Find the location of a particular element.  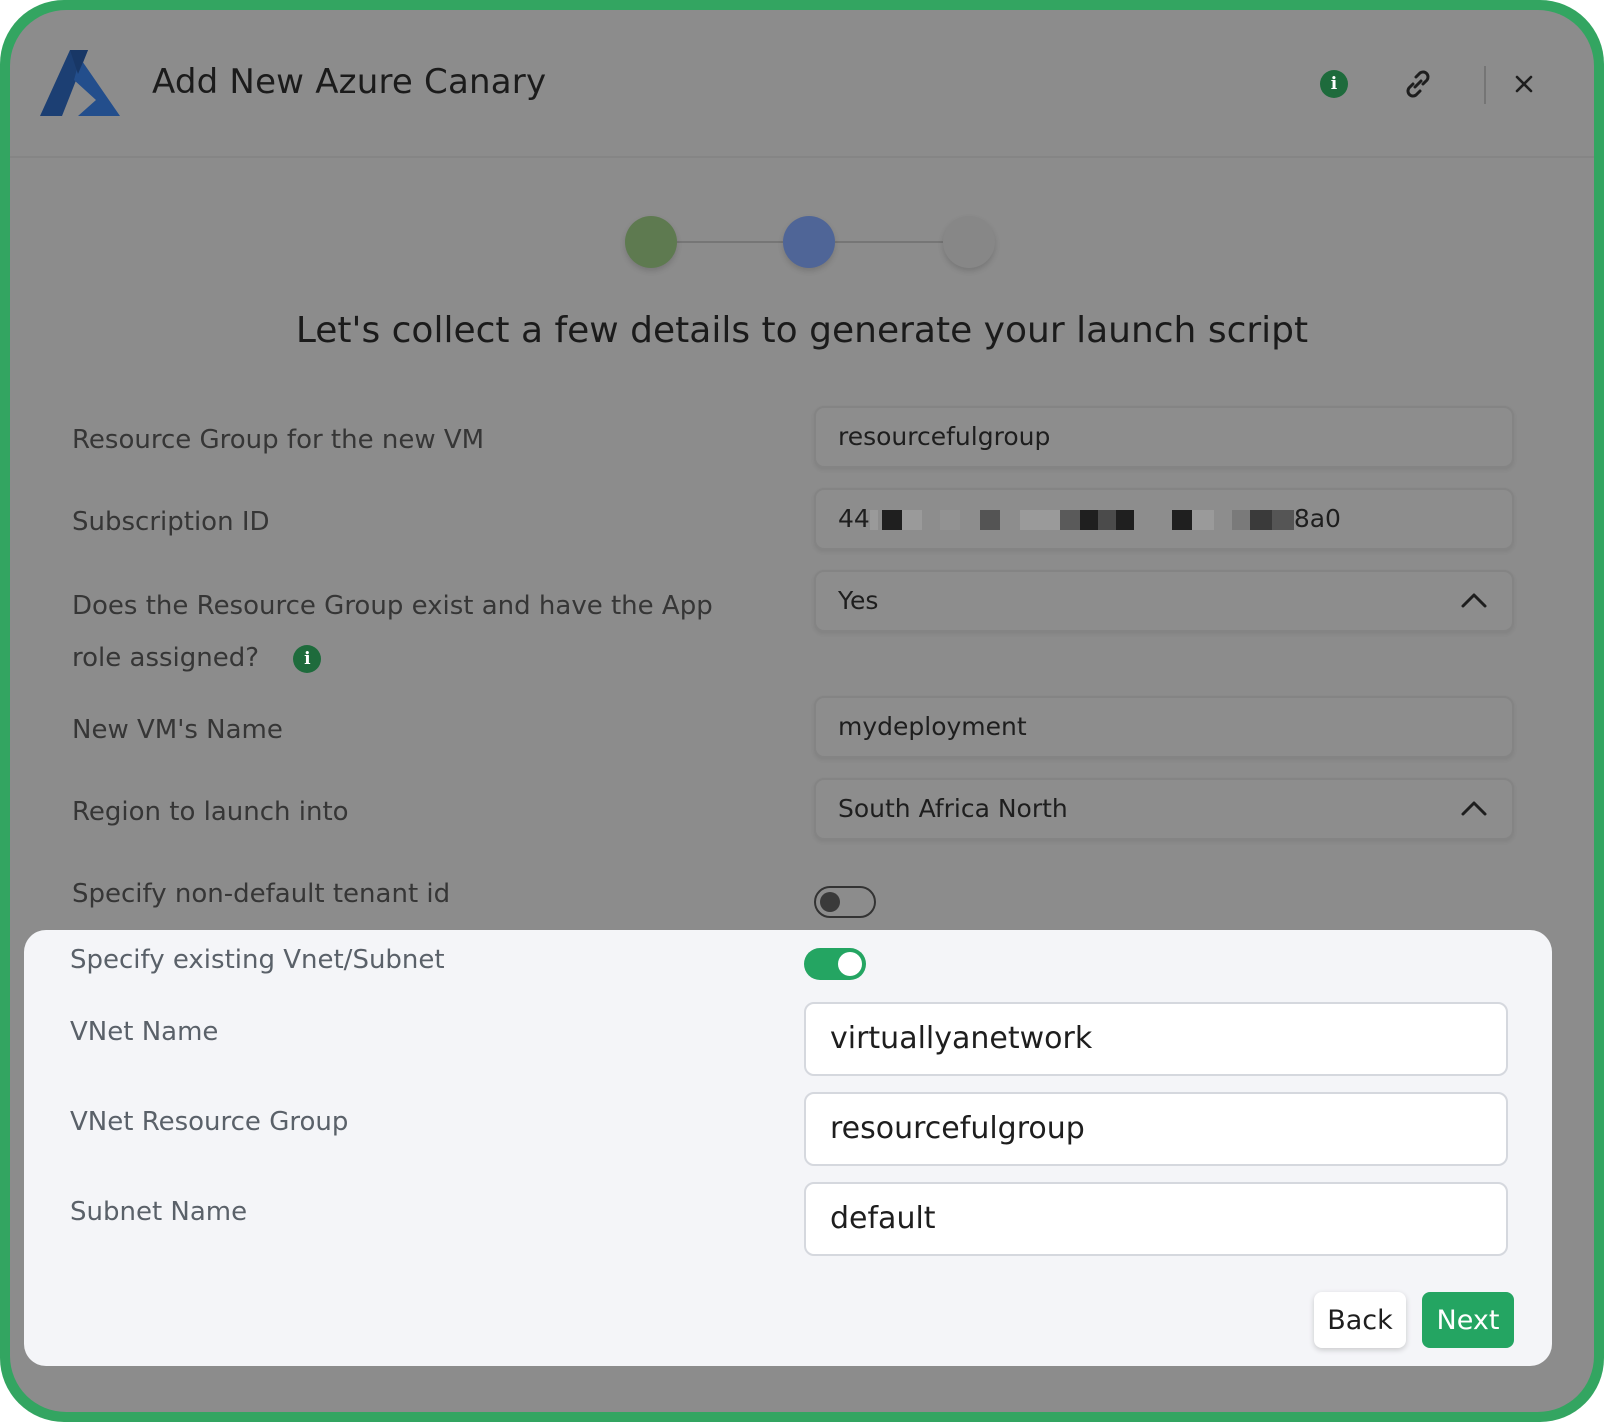

close-glyph is located at coordinates (1524, 84).